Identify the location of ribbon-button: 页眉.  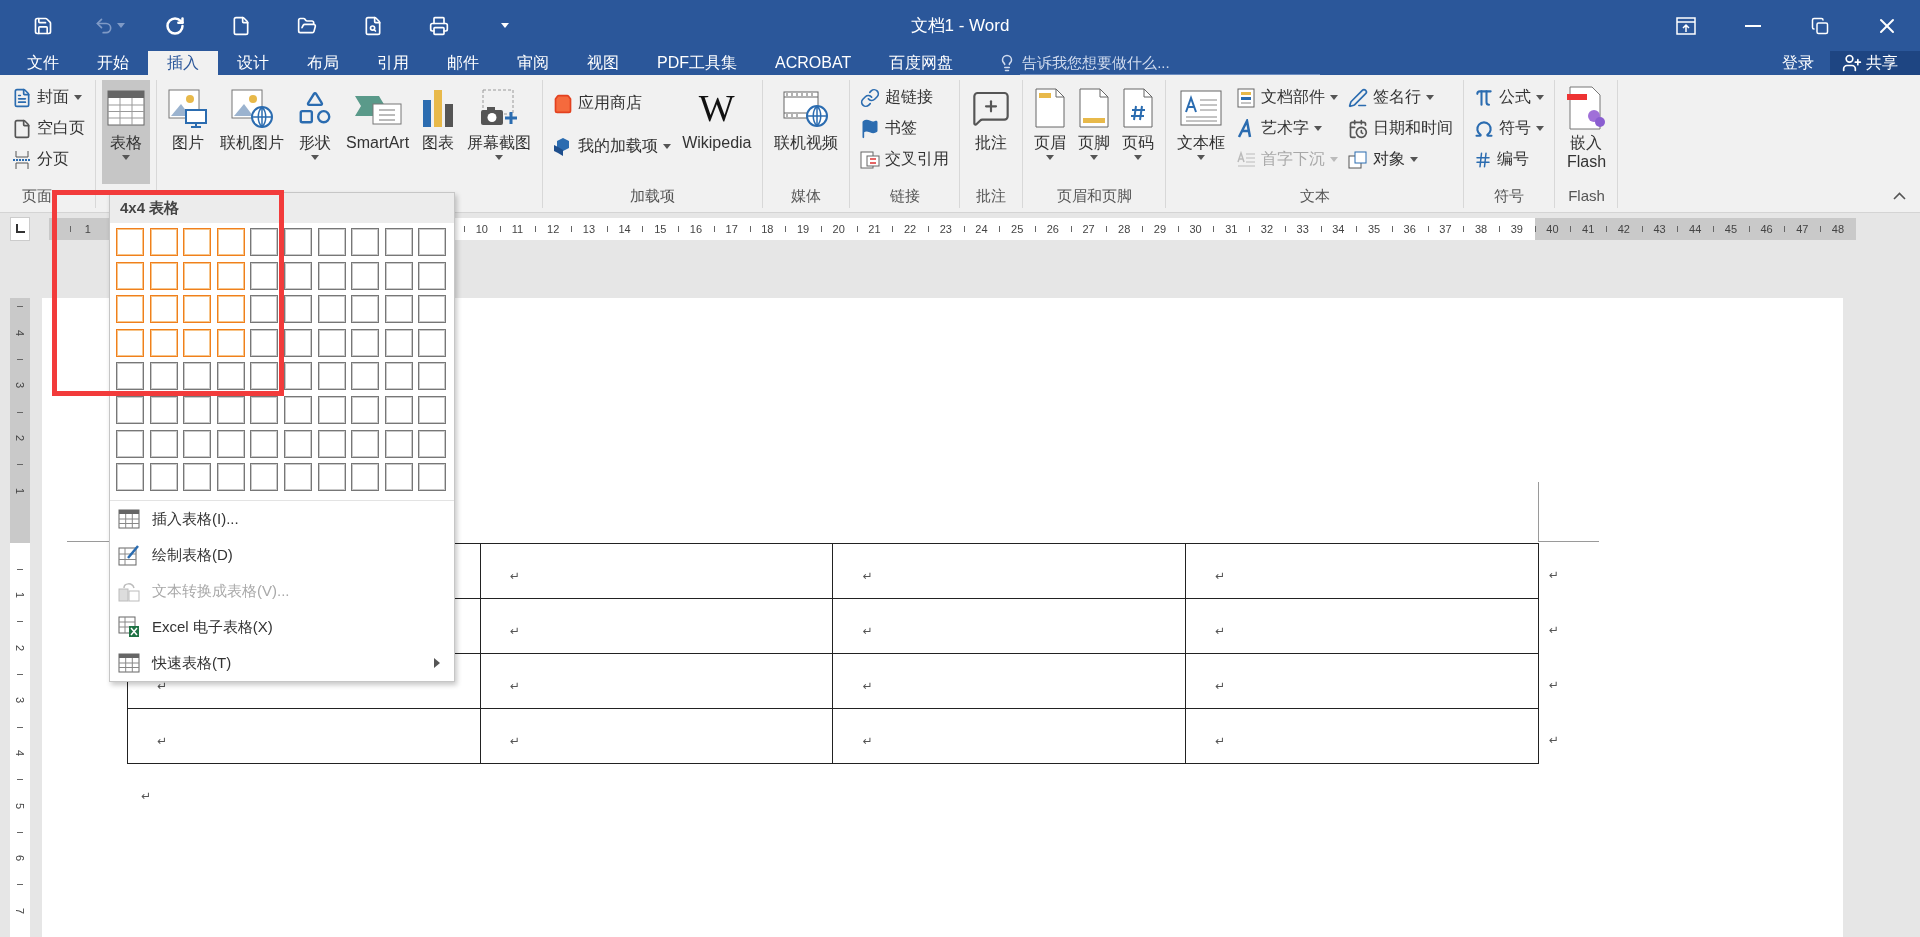
(1050, 132).